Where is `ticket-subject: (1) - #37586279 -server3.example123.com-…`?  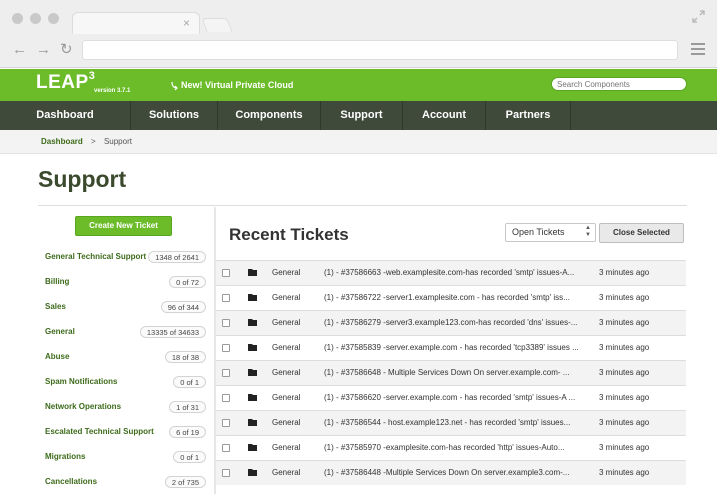 ticket-subject: (1) - #37586279 -server3.example123.com-… is located at coordinates (458, 322).